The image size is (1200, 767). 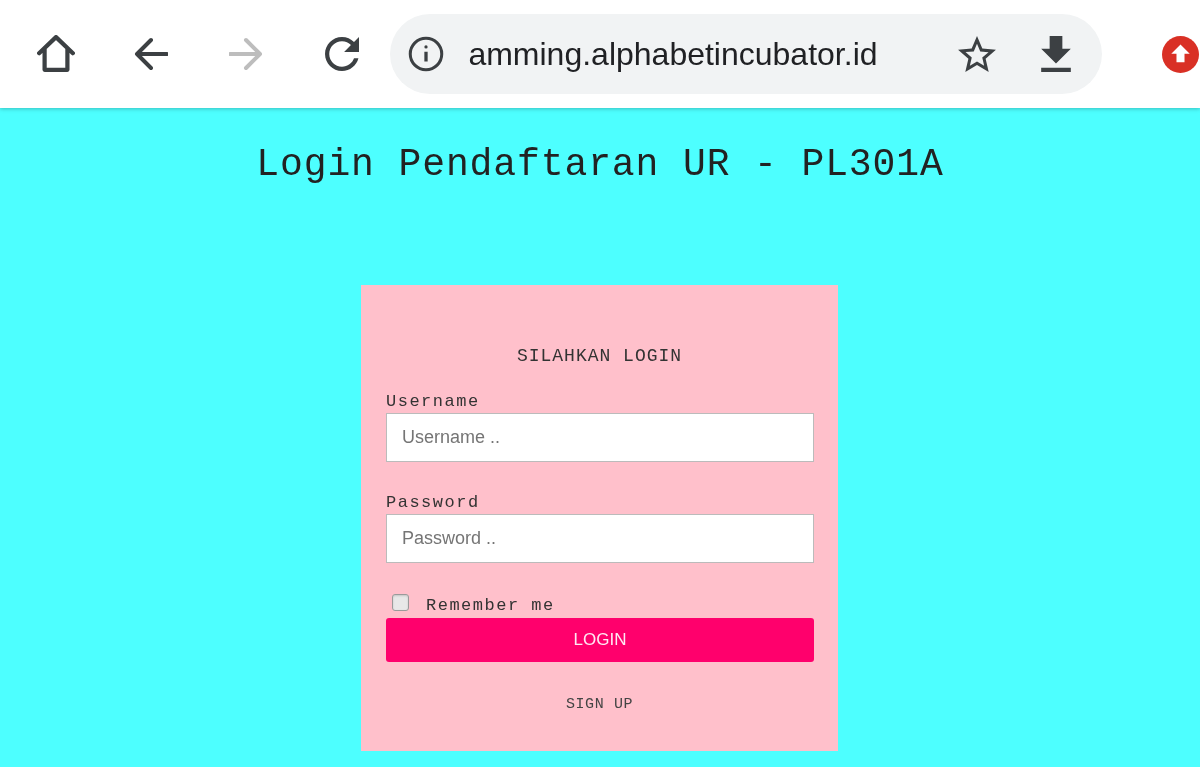 What do you see at coordinates (600, 640) in the screenshot?
I see `login-button: LOGIN` at bounding box center [600, 640].